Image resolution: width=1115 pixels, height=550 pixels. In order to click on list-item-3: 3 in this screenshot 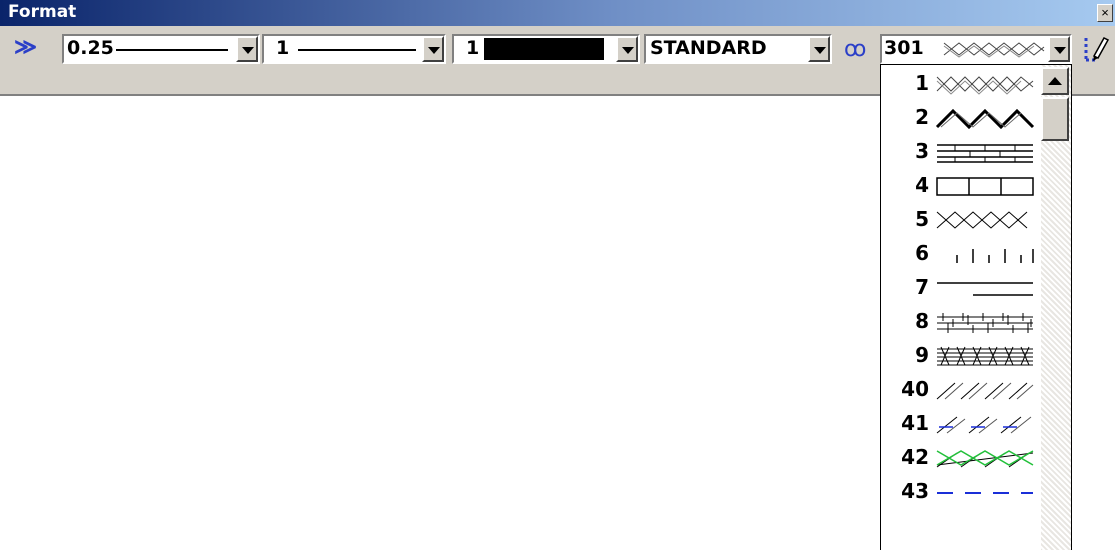, I will do `click(961, 152)`.